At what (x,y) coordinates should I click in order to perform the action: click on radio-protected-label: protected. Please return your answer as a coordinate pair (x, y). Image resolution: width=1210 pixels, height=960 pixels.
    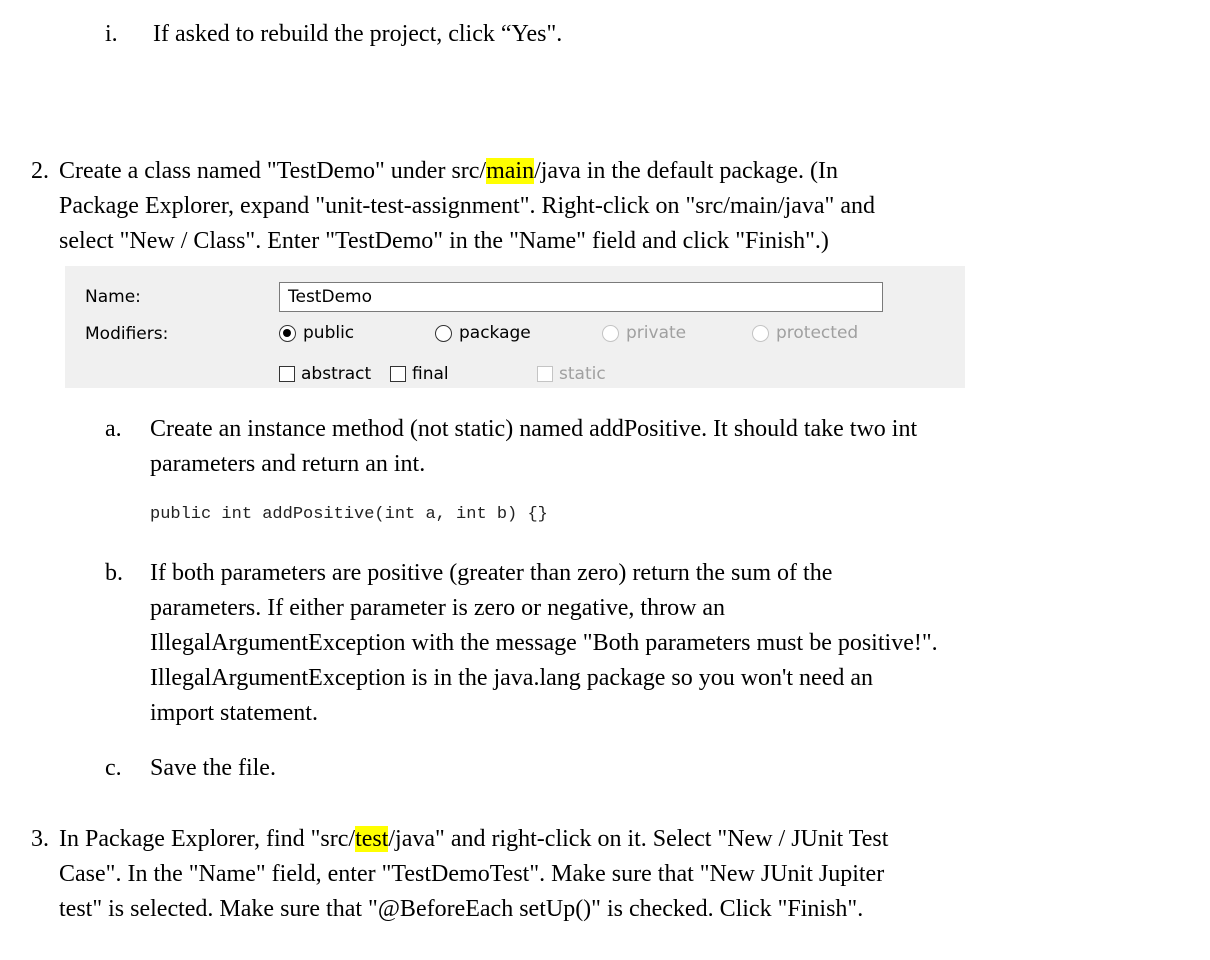
    Looking at the image, I should click on (817, 333).